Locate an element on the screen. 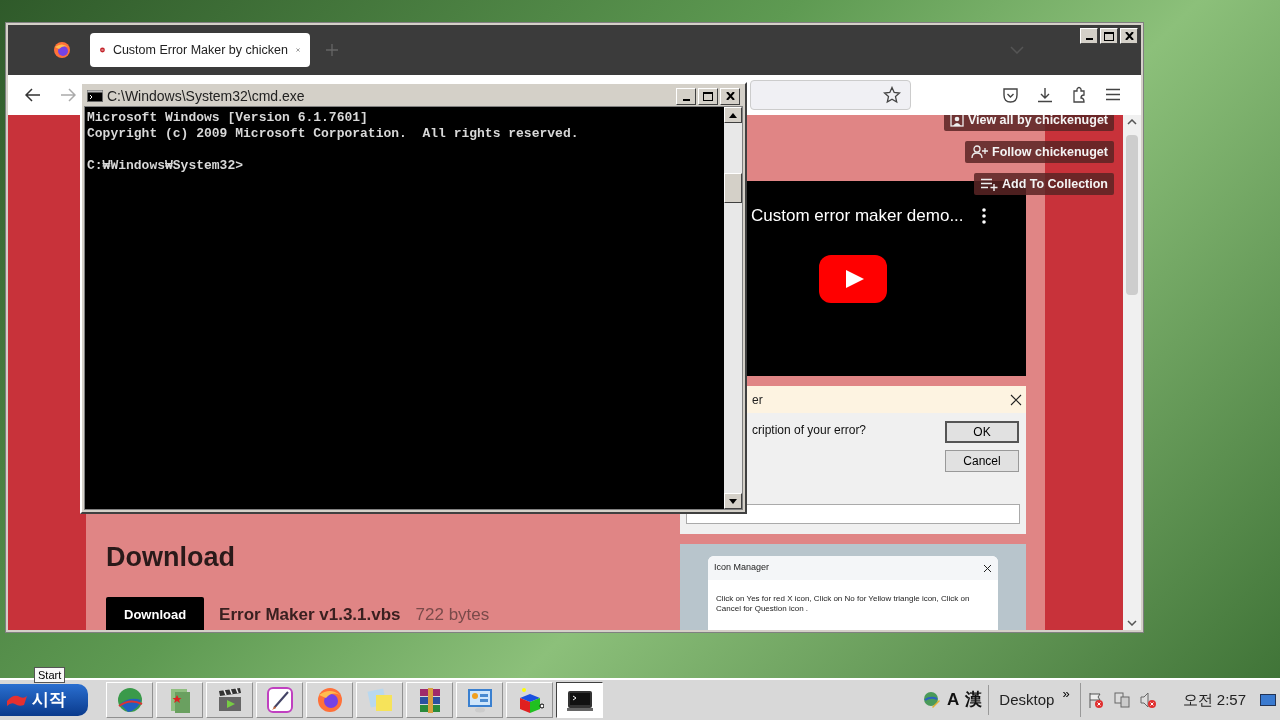  section-heading: Download is located at coordinates (171, 557).